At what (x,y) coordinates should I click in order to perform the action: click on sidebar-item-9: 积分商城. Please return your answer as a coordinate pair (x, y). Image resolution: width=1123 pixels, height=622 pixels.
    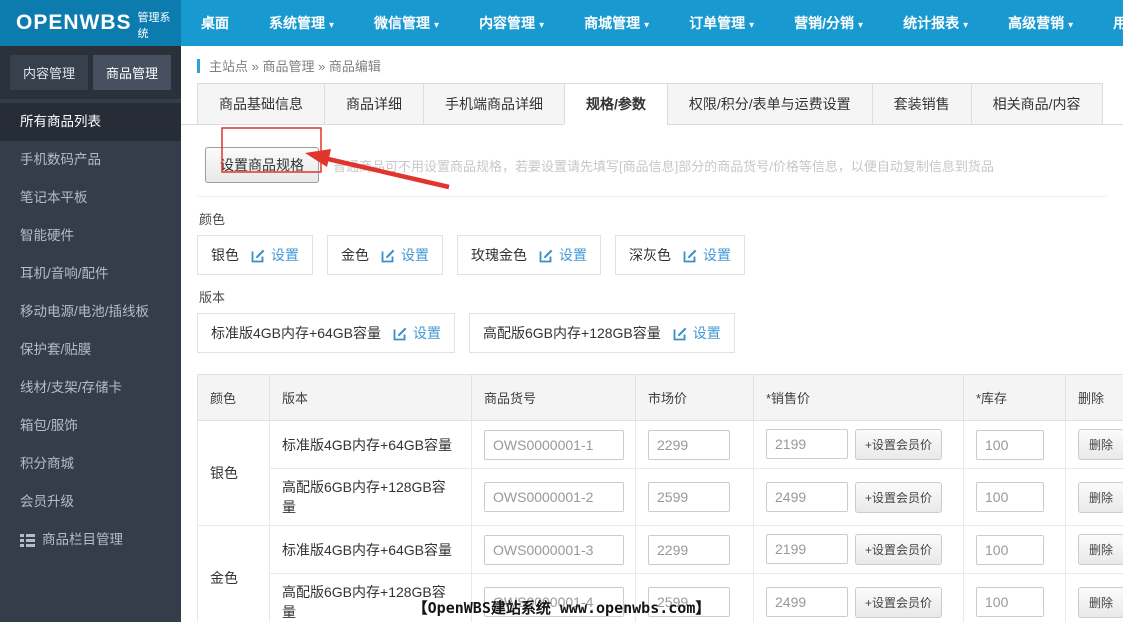
    Looking at the image, I should click on (90, 464).